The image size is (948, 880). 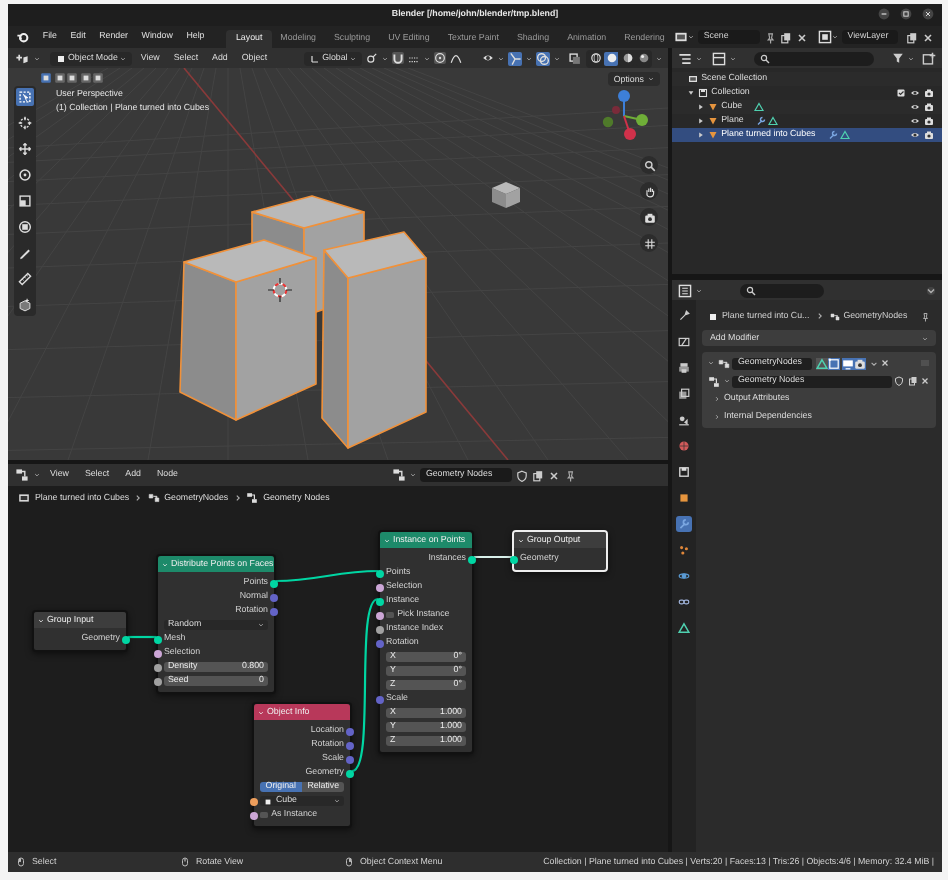 What do you see at coordinates (834, 363) in the screenshot?
I see `edit-mode-icon` at bounding box center [834, 363].